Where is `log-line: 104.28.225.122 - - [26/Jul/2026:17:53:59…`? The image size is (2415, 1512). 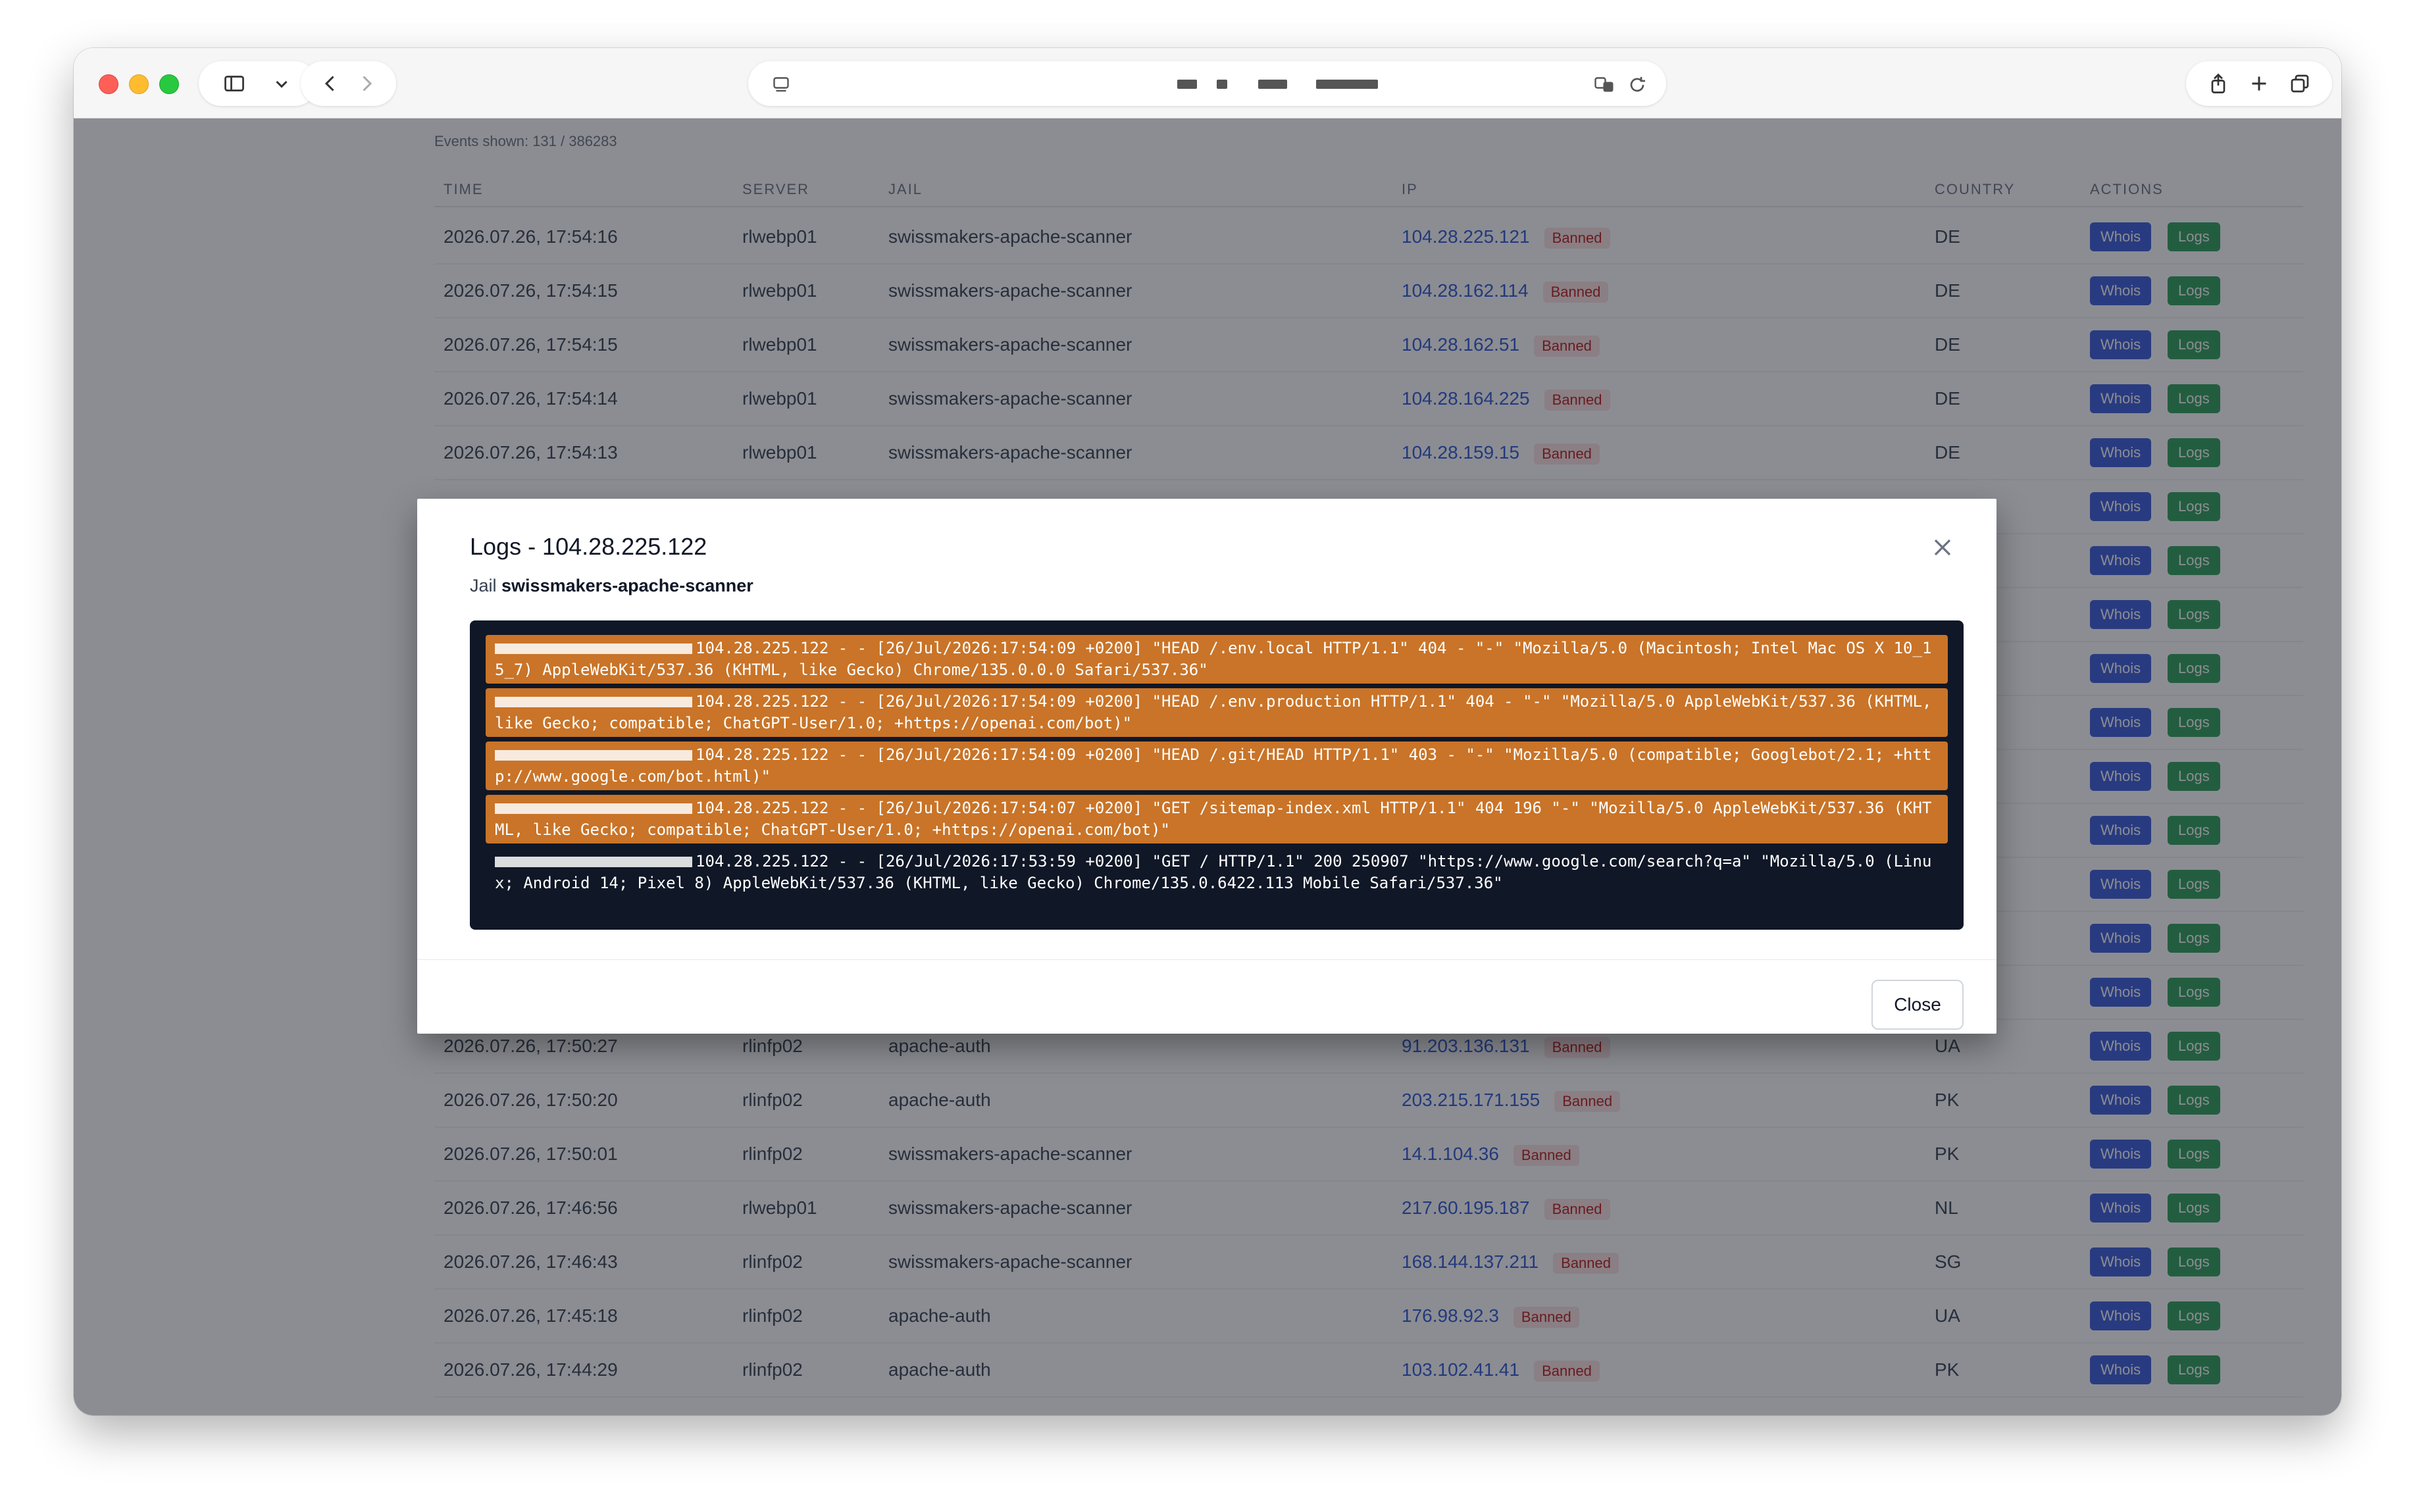
log-line: 104.28.225.122 - - [26/Jul/2026:17:53:59… is located at coordinates (1217, 872).